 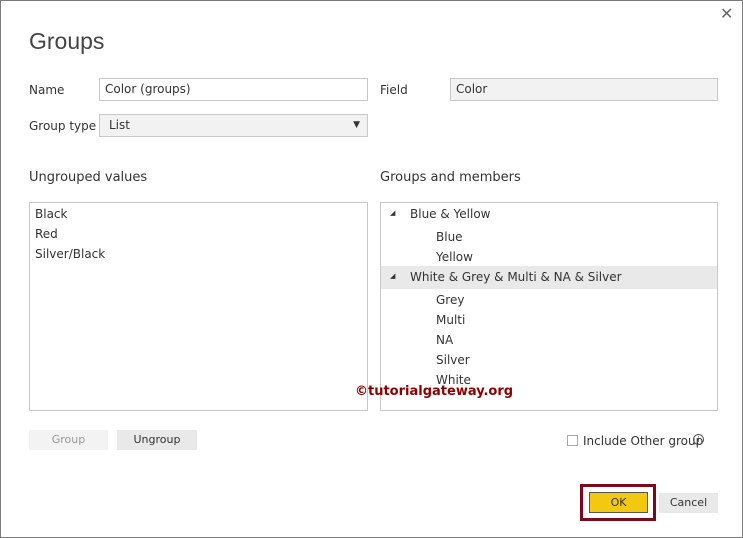 What do you see at coordinates (450, 300) in the screenshot?
I see `member-item: Grey` at bounding box center [450, 300].